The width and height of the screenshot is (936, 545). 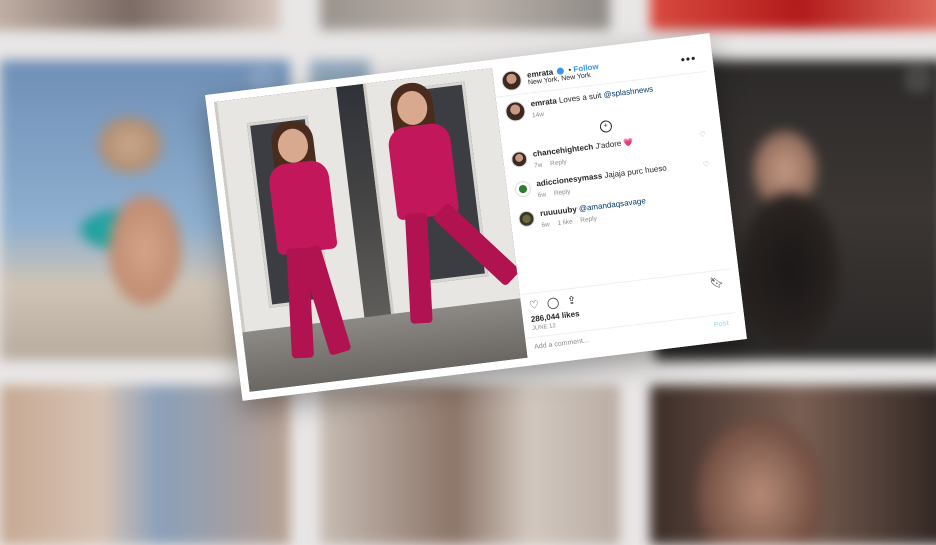 What do you see at coordinates (560, 71) in the screenshot?
I see `verified-badge-icon` at bounding box center [560, 71].